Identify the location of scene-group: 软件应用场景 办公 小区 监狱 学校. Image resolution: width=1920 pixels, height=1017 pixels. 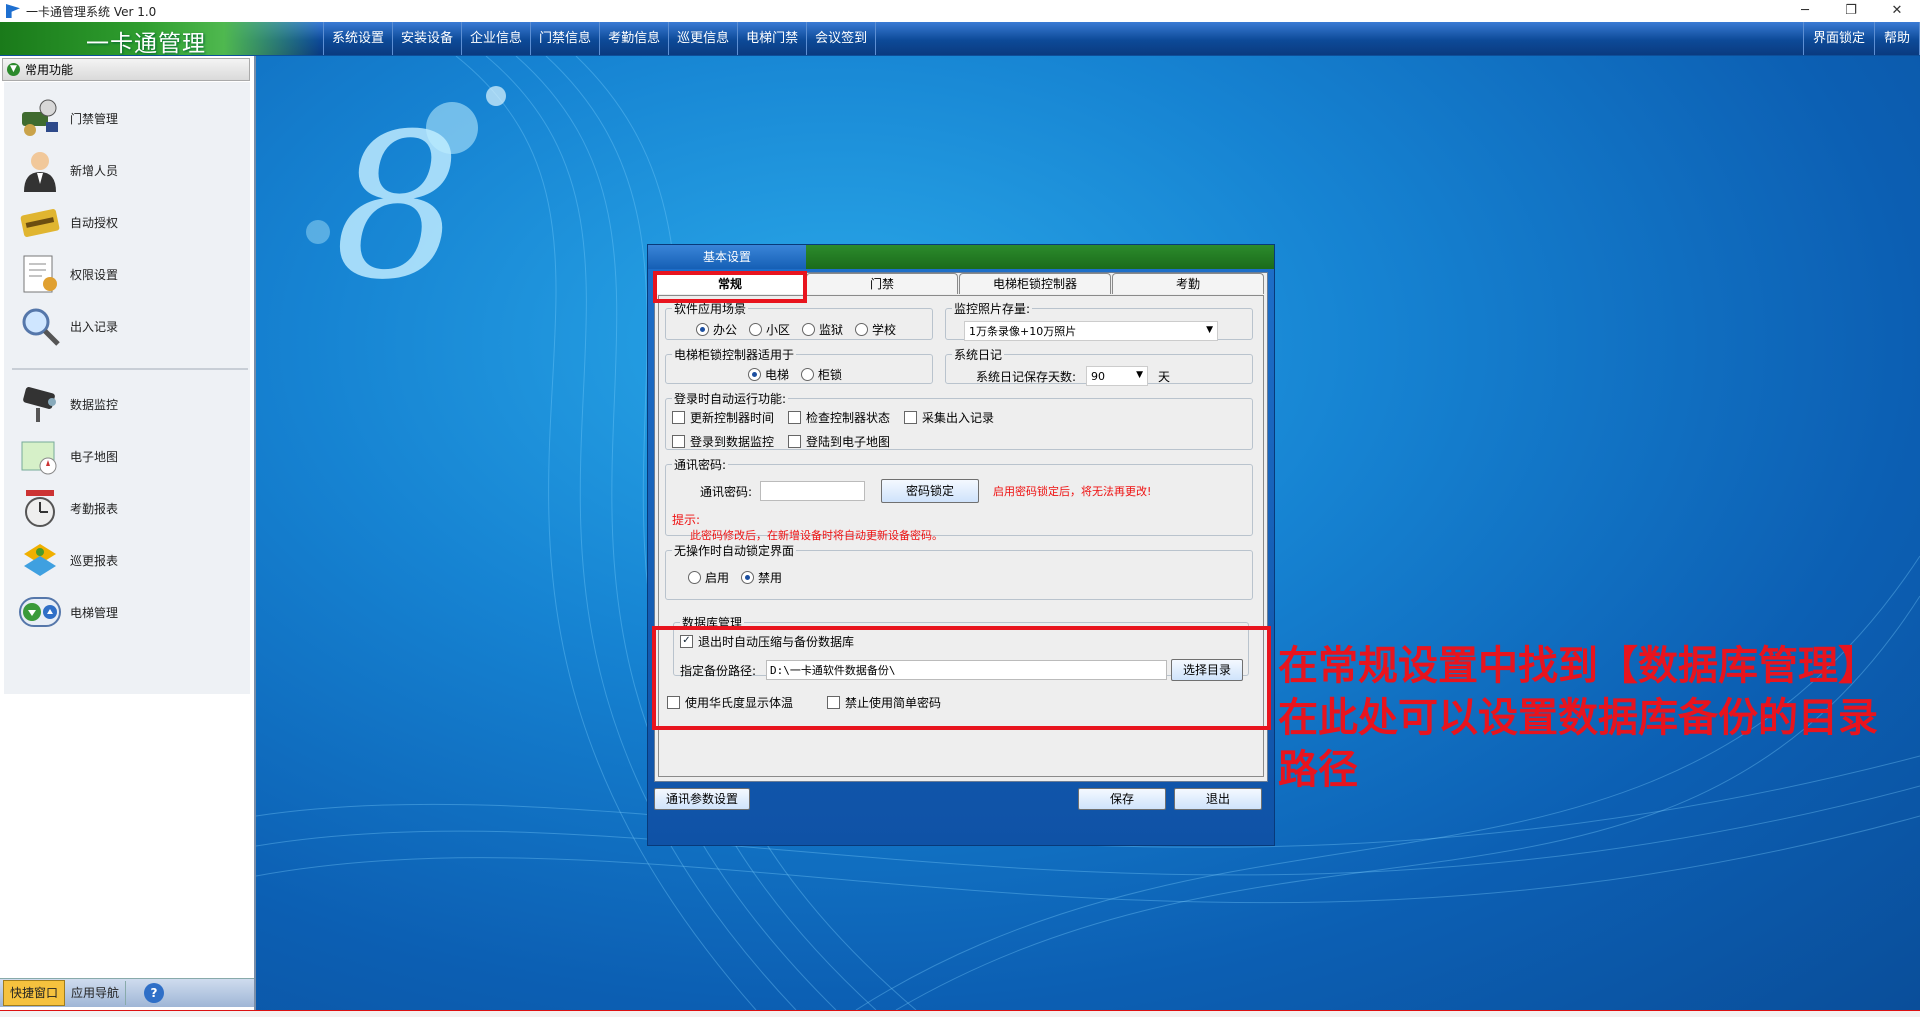
(799, 320).